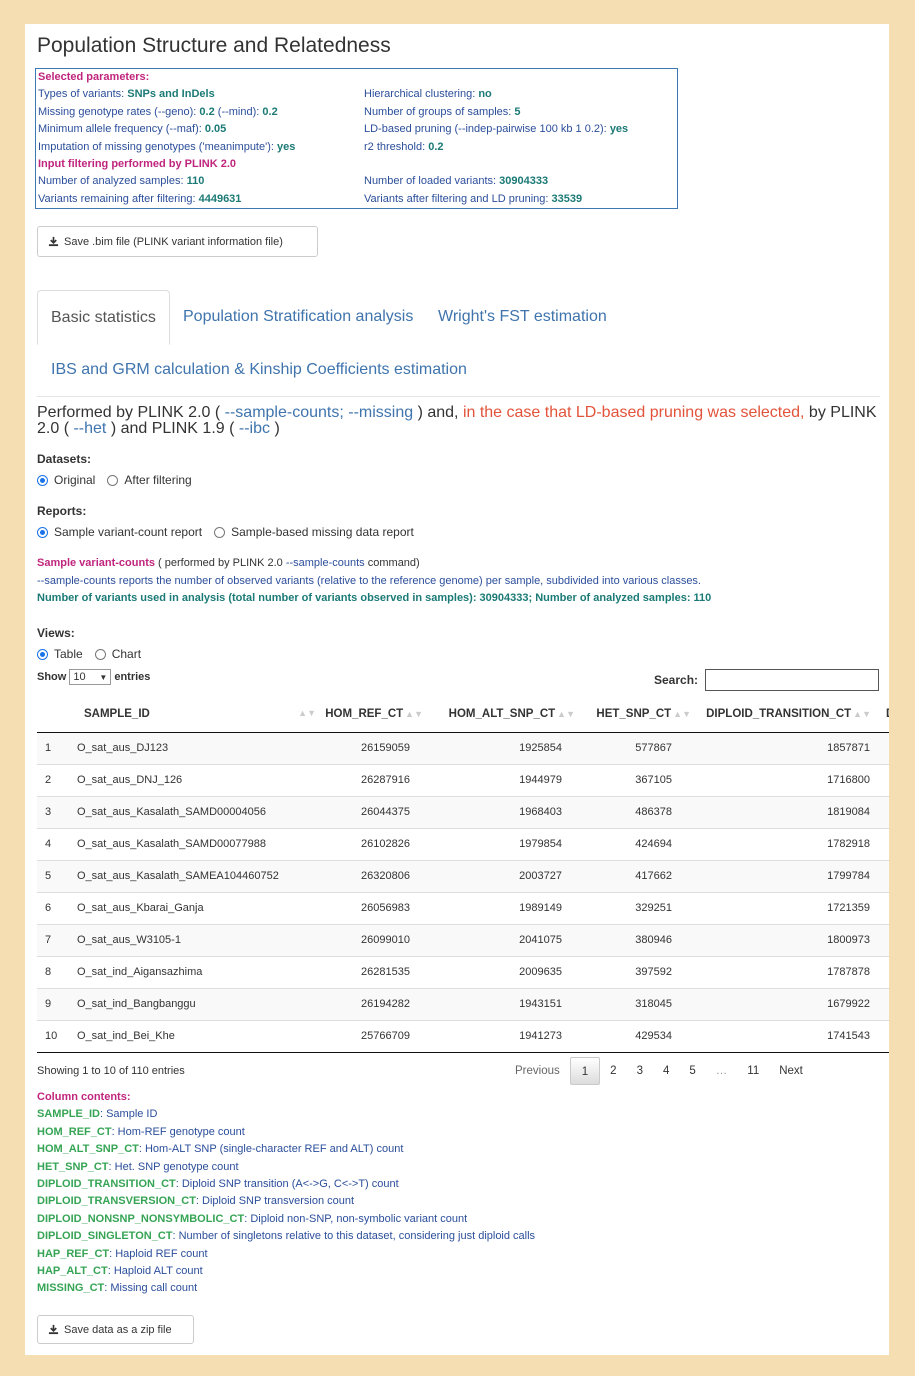 The height and width of the screenshot is (1376, 915). Describe the element at coordinates (373, 907) in the screenshot. I see `cell-hom-ref-ct: 26056983` at that location.